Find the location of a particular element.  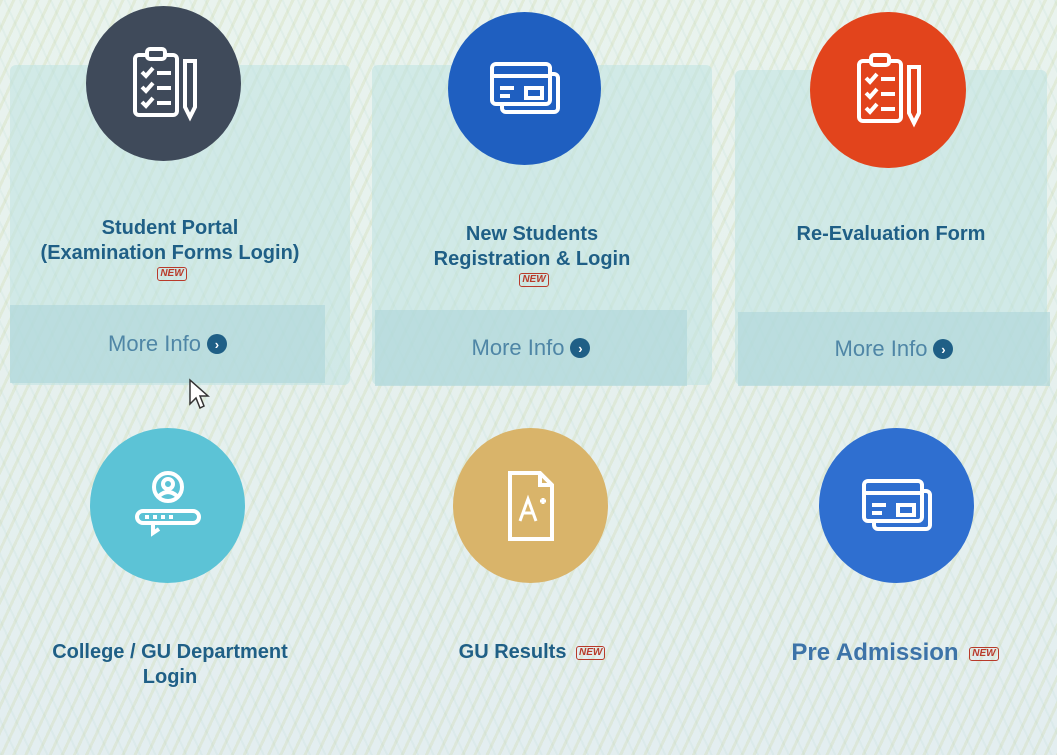

pre-admission-title: Pre Admission NEW is located at coordinates (895, 652).